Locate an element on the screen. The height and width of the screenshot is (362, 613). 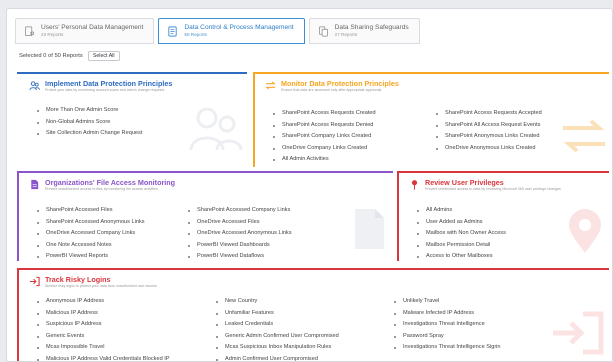
list-item: SharePoint Company Links Created is located at coordinates (324, 137).